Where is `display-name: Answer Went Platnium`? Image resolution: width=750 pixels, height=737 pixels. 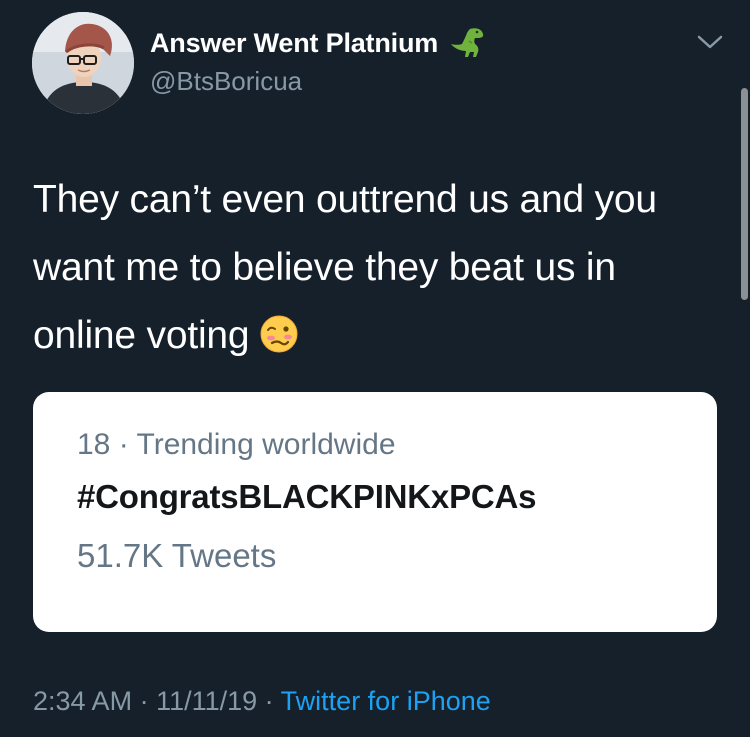
display-name: Answer Went Platnium is located at coordinates (294, 43).